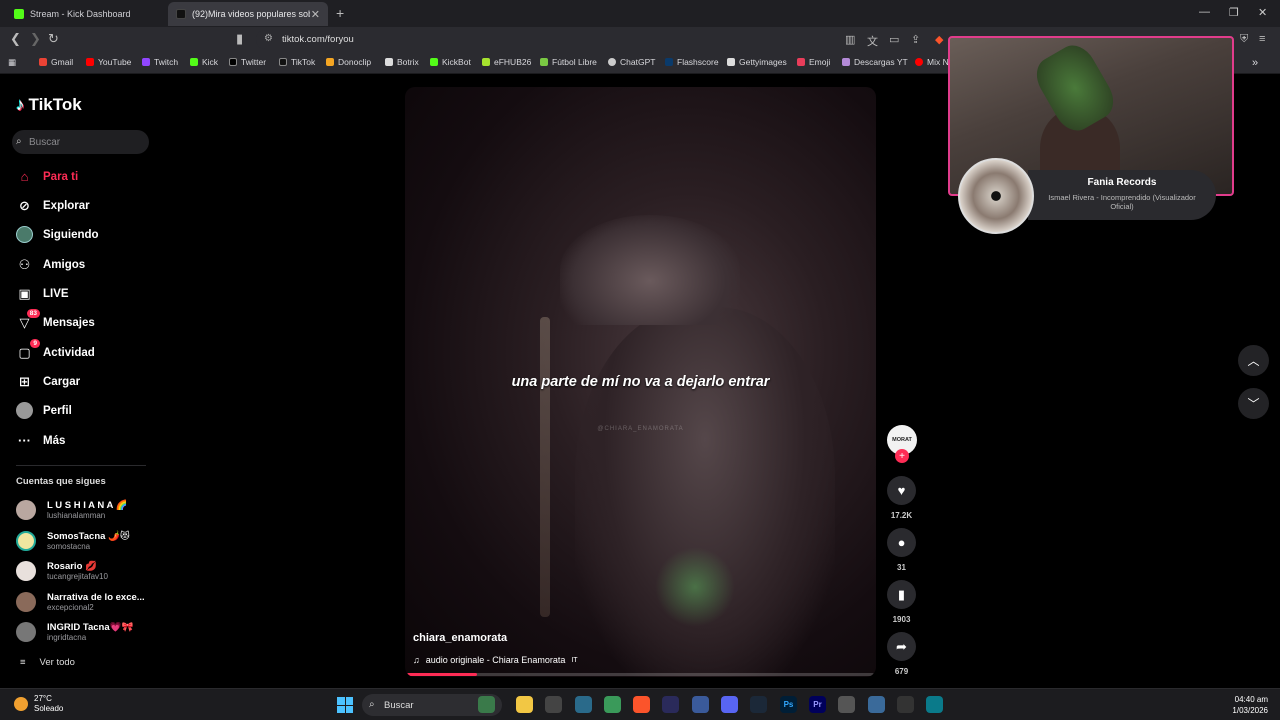  Describe the element at coordinates (47, 176) in the screenshot. I see `nav-para-ti: ⌂ Para ti` at that location.